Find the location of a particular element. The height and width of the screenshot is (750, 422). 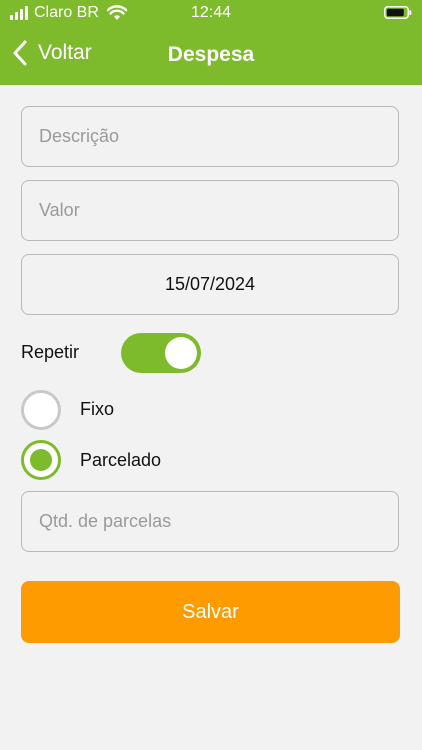

radio-parcelado is located at coordinates (41, 460).